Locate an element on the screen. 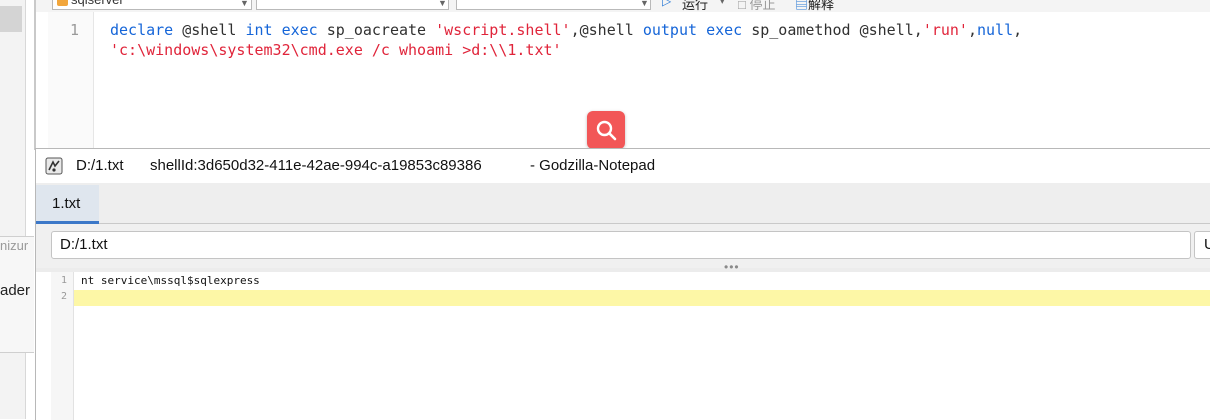 This screenshot has height=420, width=1210. left-panel-label: ader is located at coordinates (15, 290).